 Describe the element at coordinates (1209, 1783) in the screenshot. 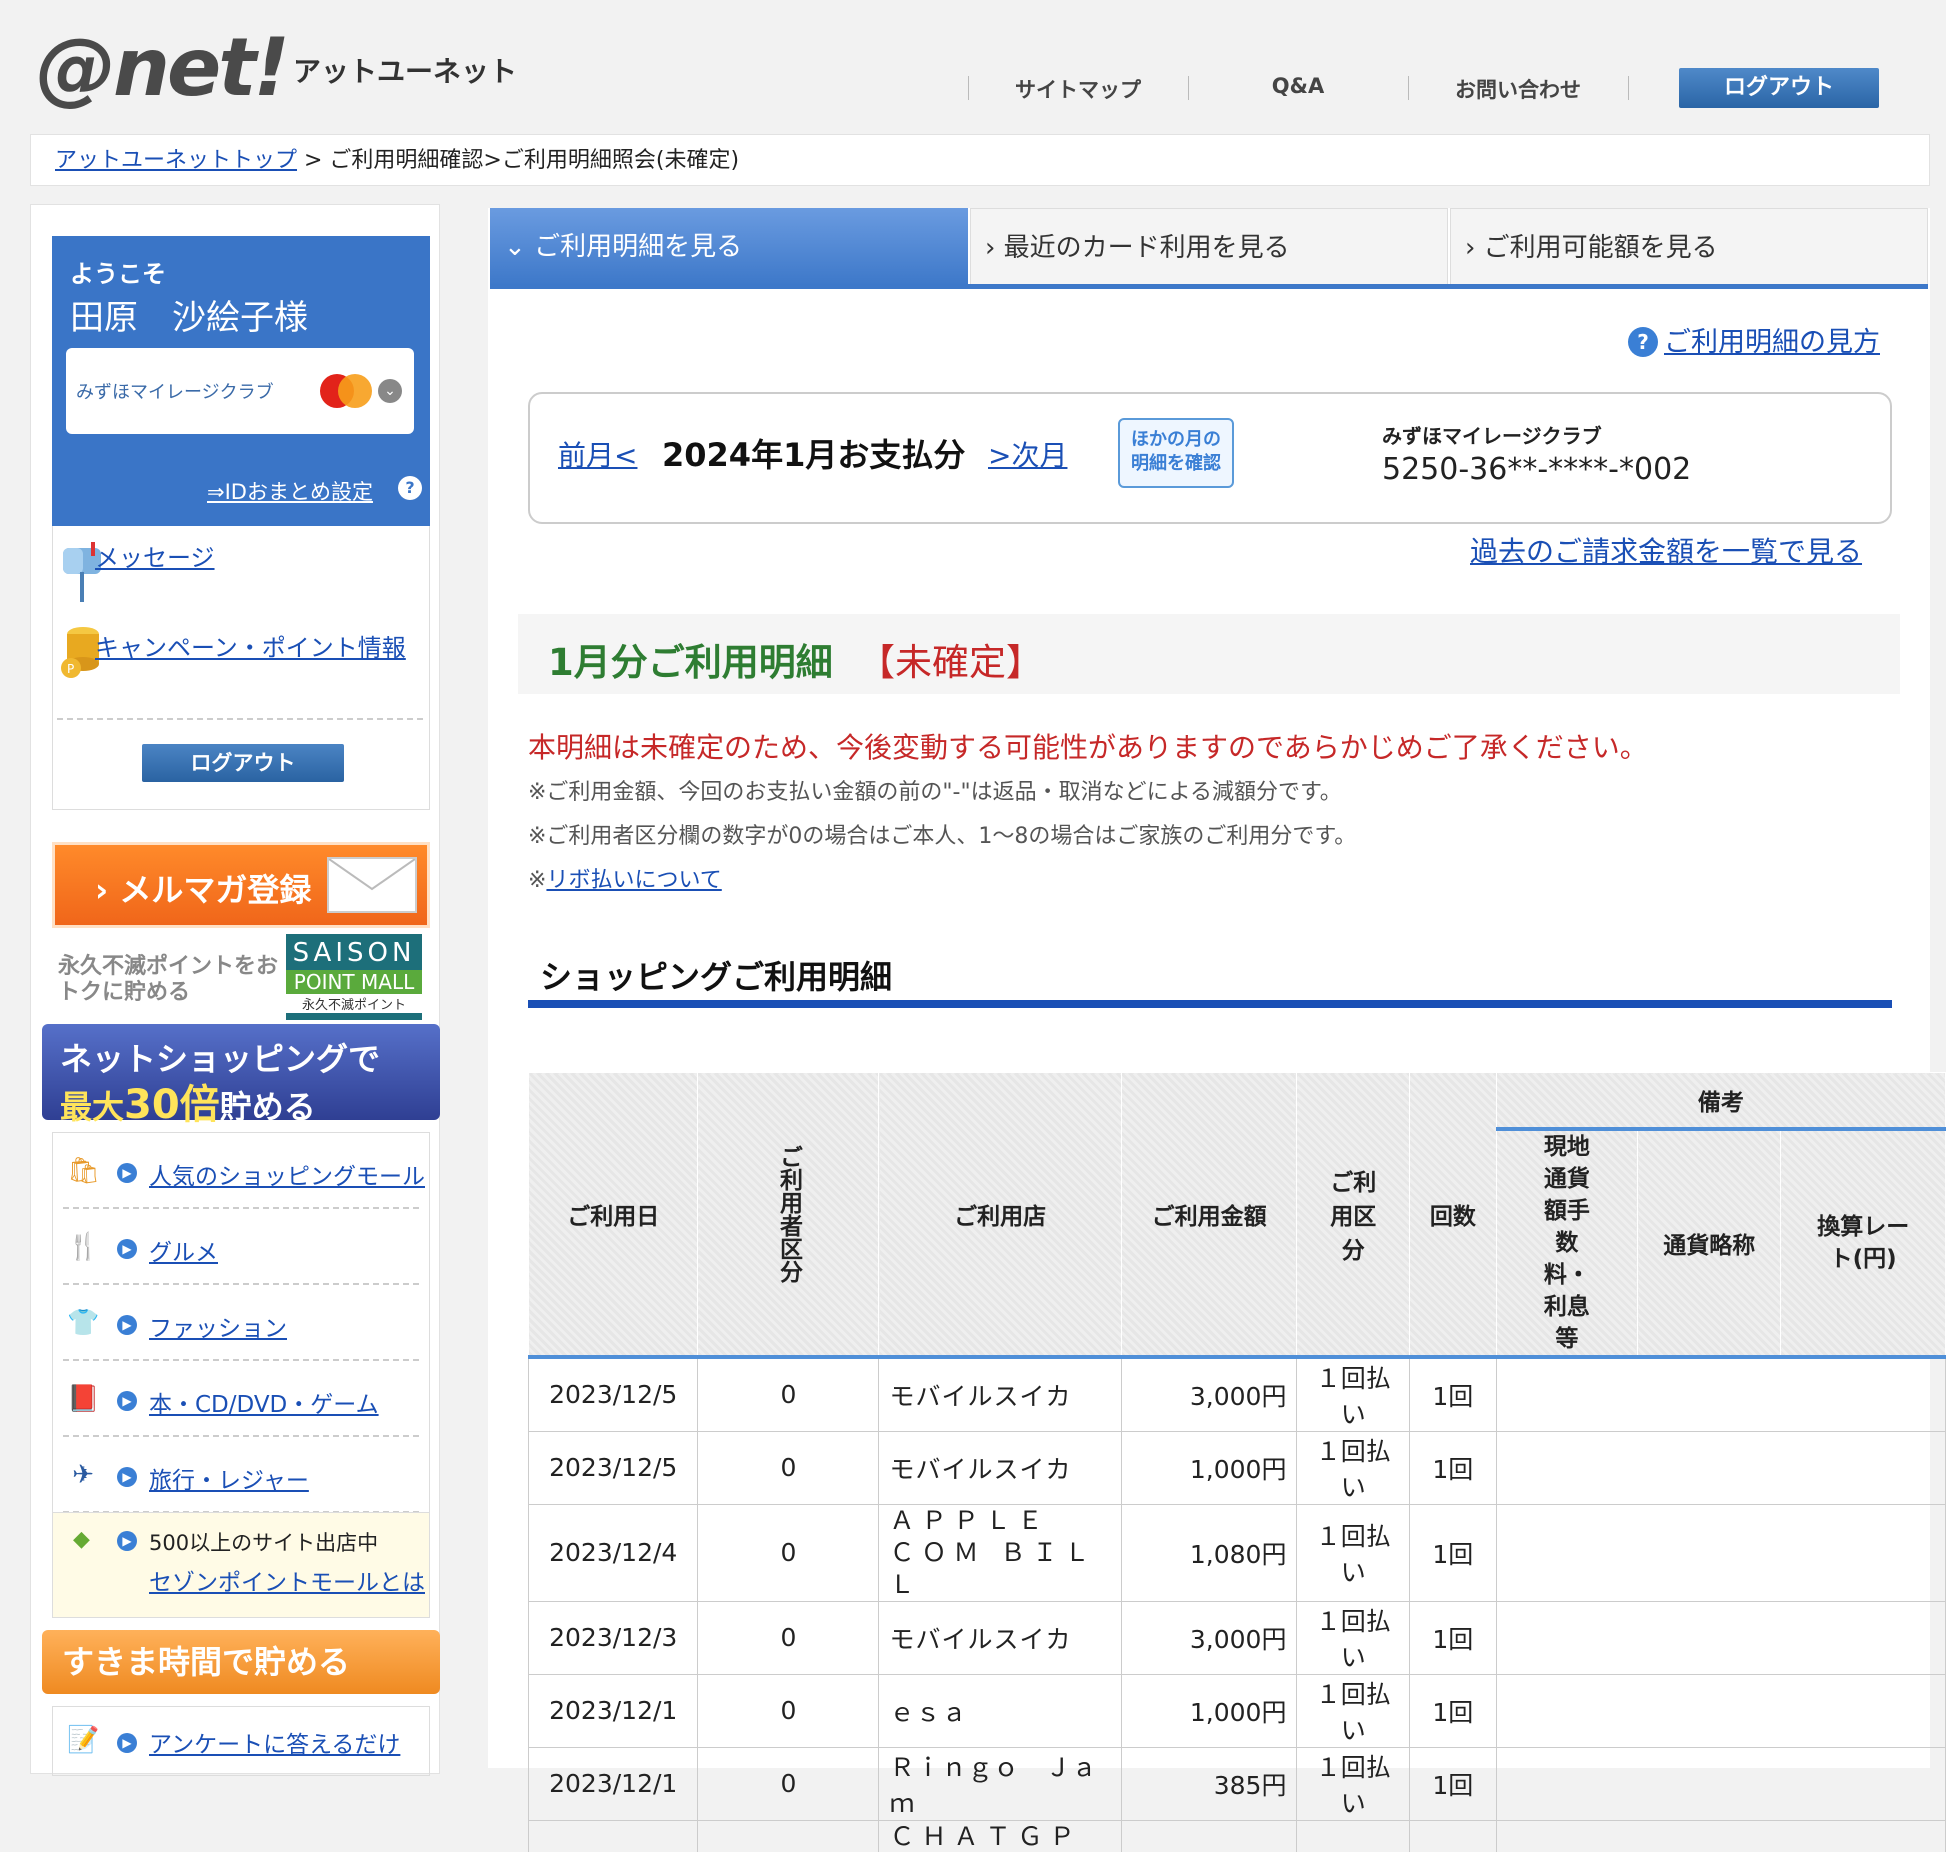

I see `cell-amount: 385円` at that location.